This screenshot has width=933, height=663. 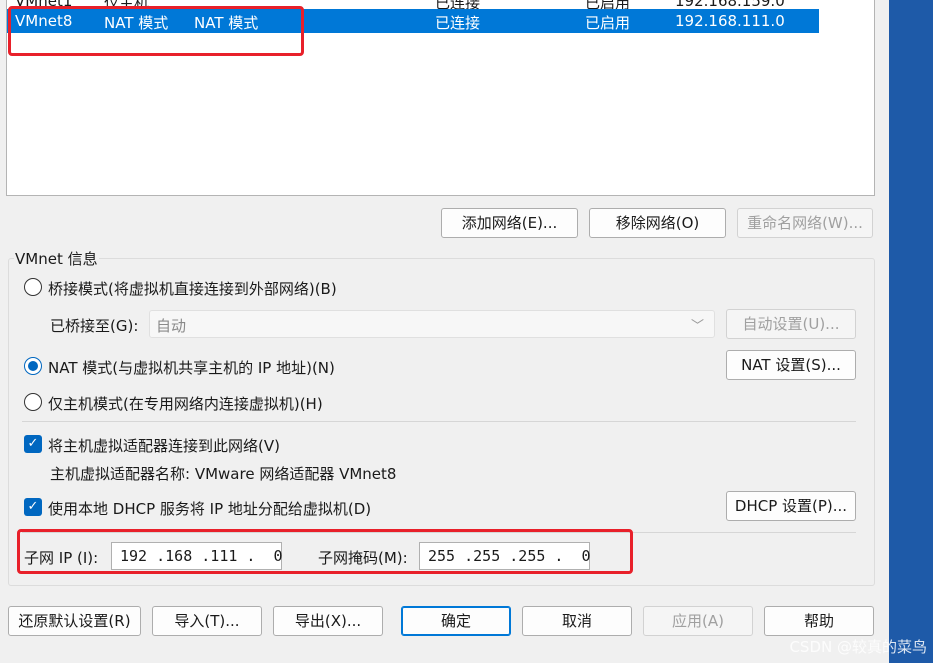 I want to click on annotation-highlight-subnet, so click(x=325, y=551).